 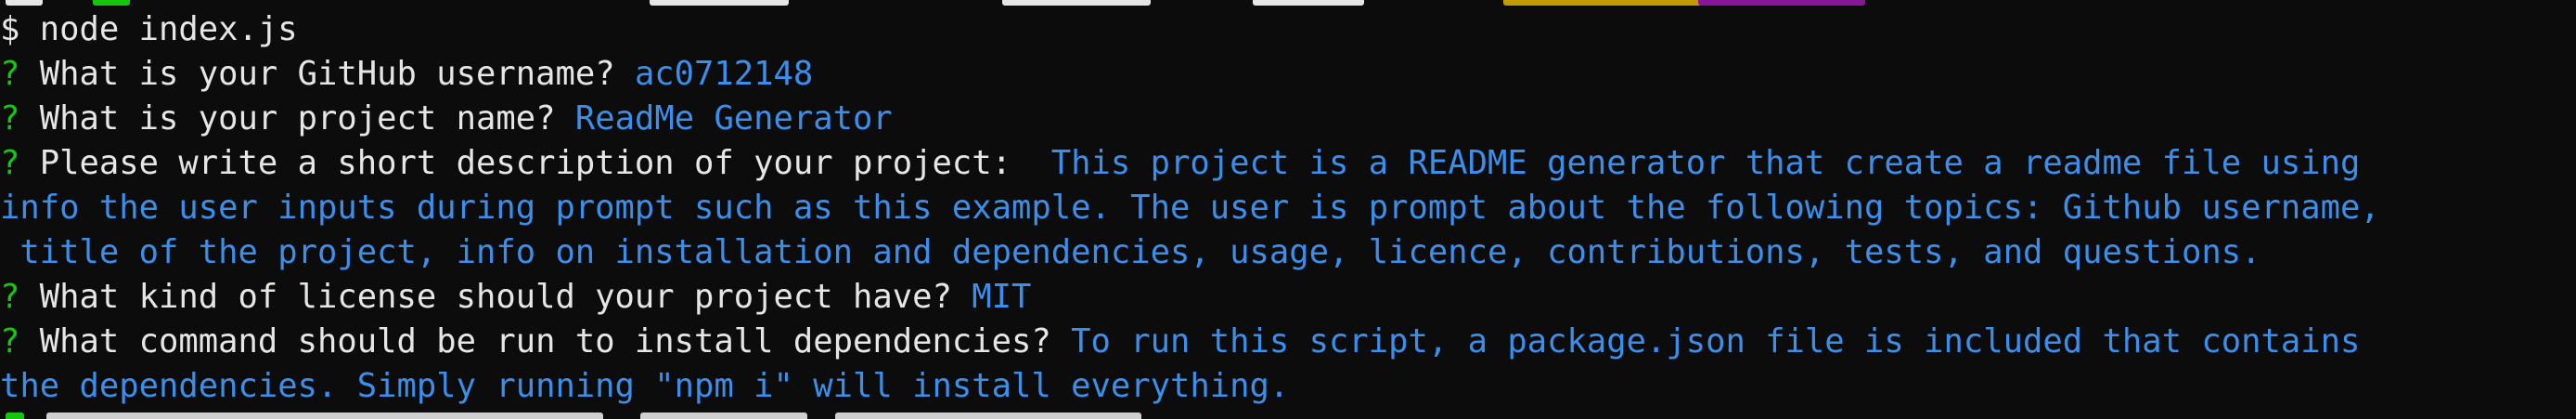 I want to click on cut-off-top-line, so click(x=1288, y=4).